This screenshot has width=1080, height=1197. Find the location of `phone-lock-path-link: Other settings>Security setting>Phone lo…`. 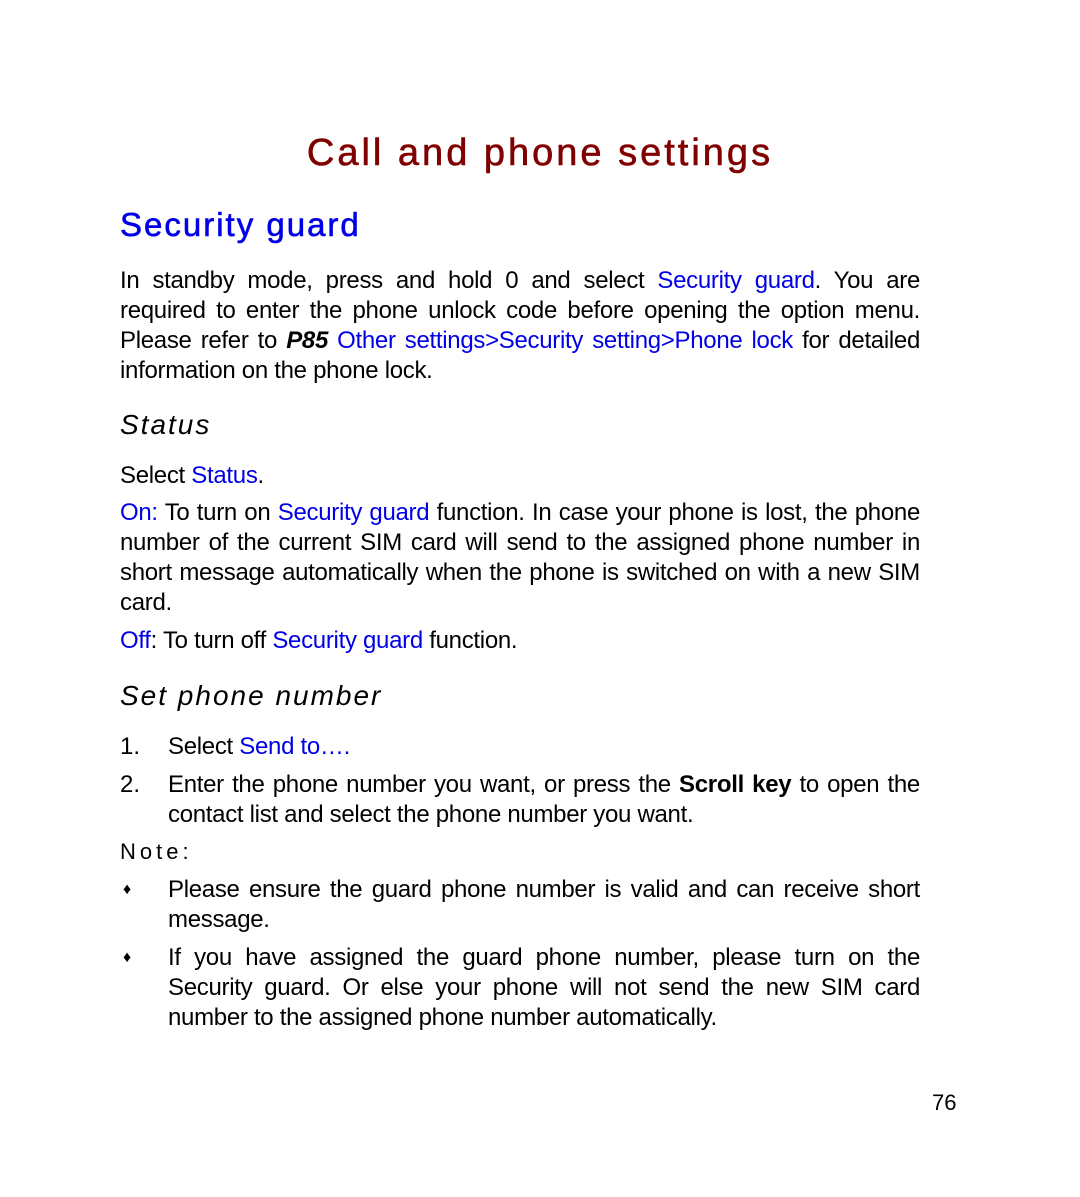

phone-lock-path-link: Other settings>Security setting>Phone lo… is located at coordinates (565, 340).